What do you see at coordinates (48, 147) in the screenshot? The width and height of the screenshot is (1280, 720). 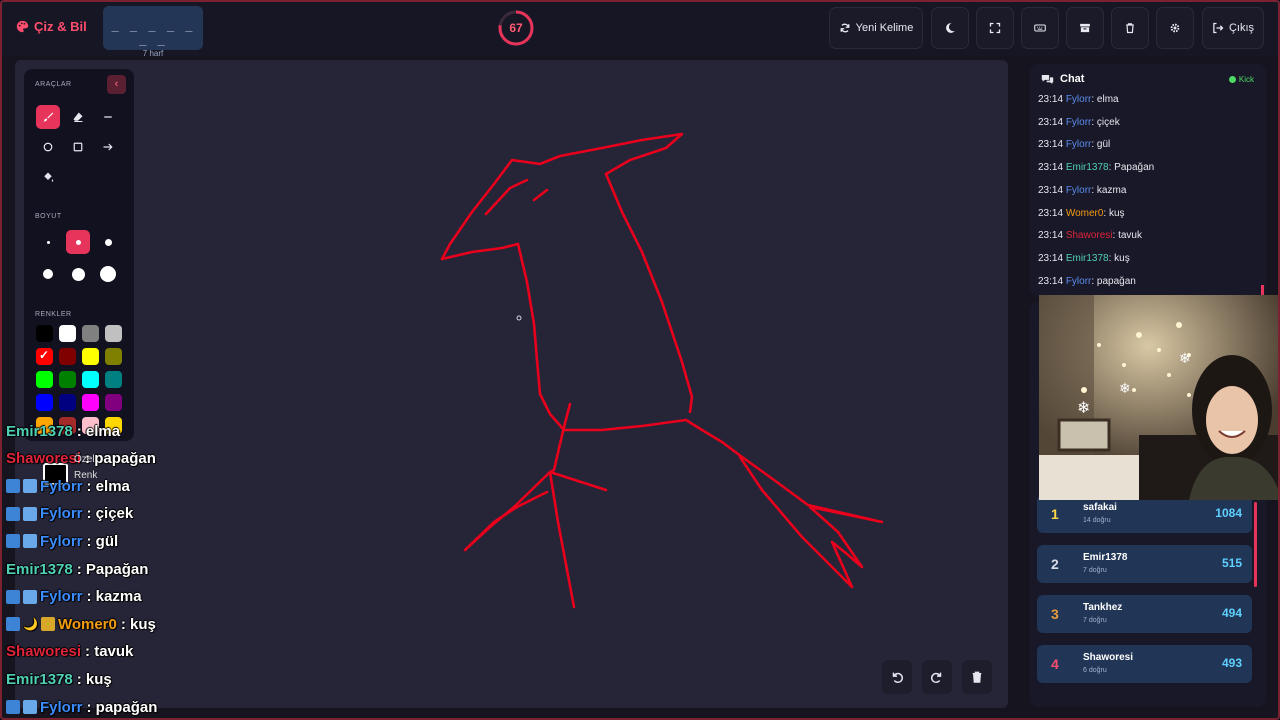 I see `circle-tool` at bounding box center [48, 147].